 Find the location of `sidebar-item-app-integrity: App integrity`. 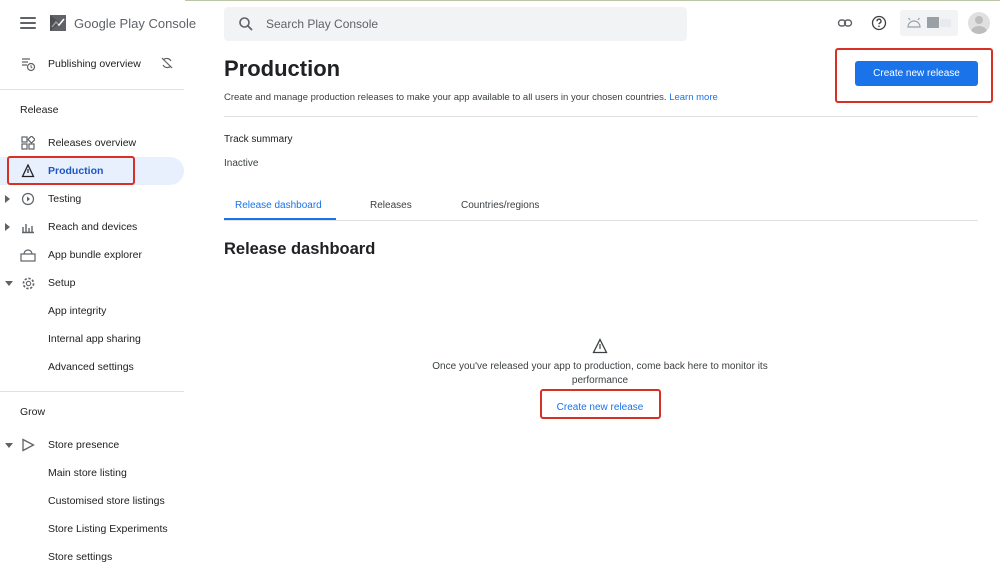

sidebar-item-app-integrity: App integrity is located at coordinates (92, 311).